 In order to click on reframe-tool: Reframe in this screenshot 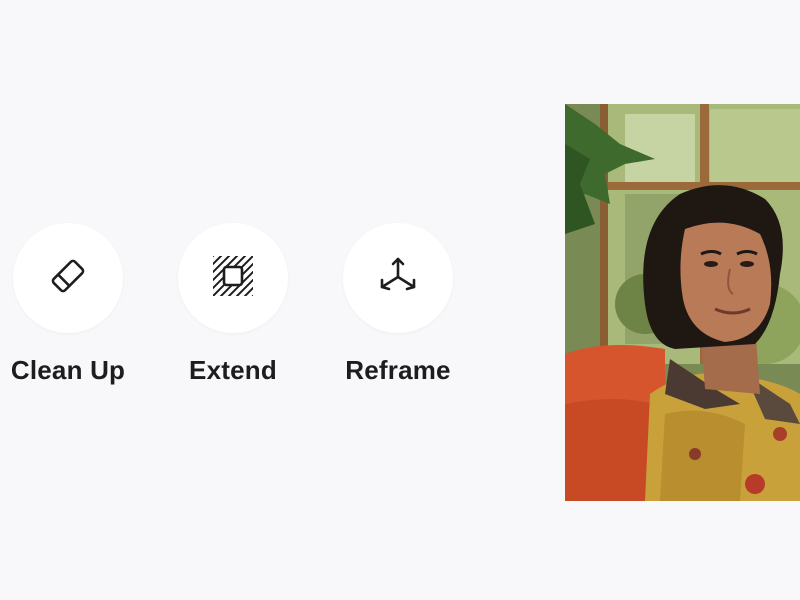, I will do `click(398, 308)`.